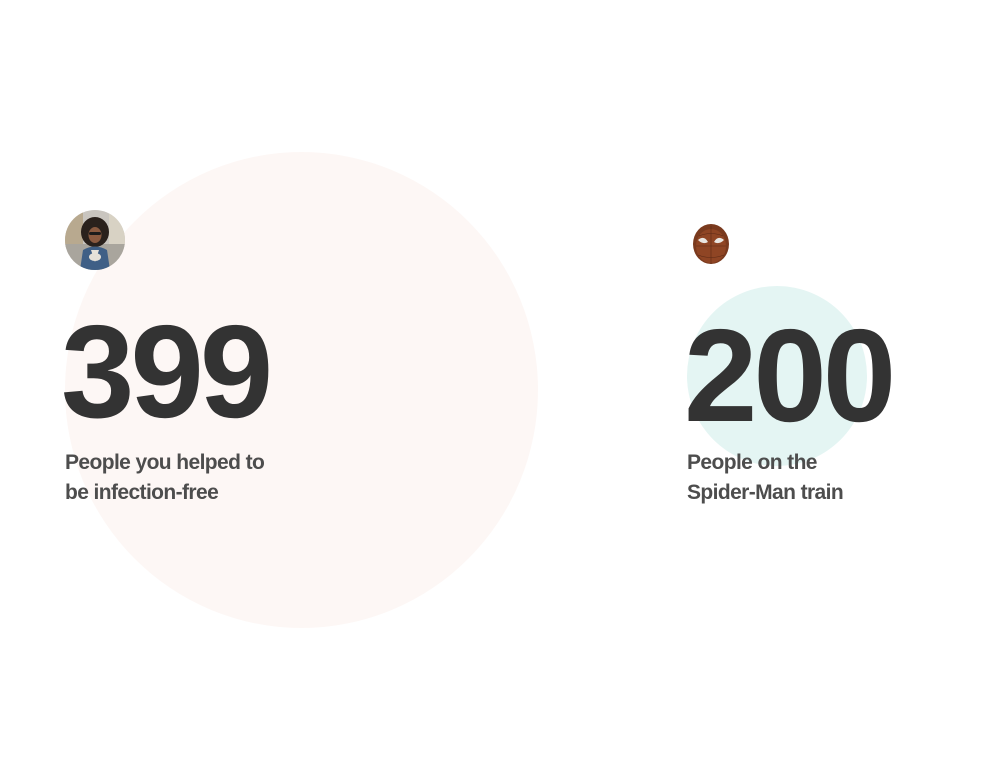 This screenshot has width=1002, height=781. Describe the element at coordinates (142, 492) in the screenshot. I see `helped-label-line-2: be infection-free` at that location.